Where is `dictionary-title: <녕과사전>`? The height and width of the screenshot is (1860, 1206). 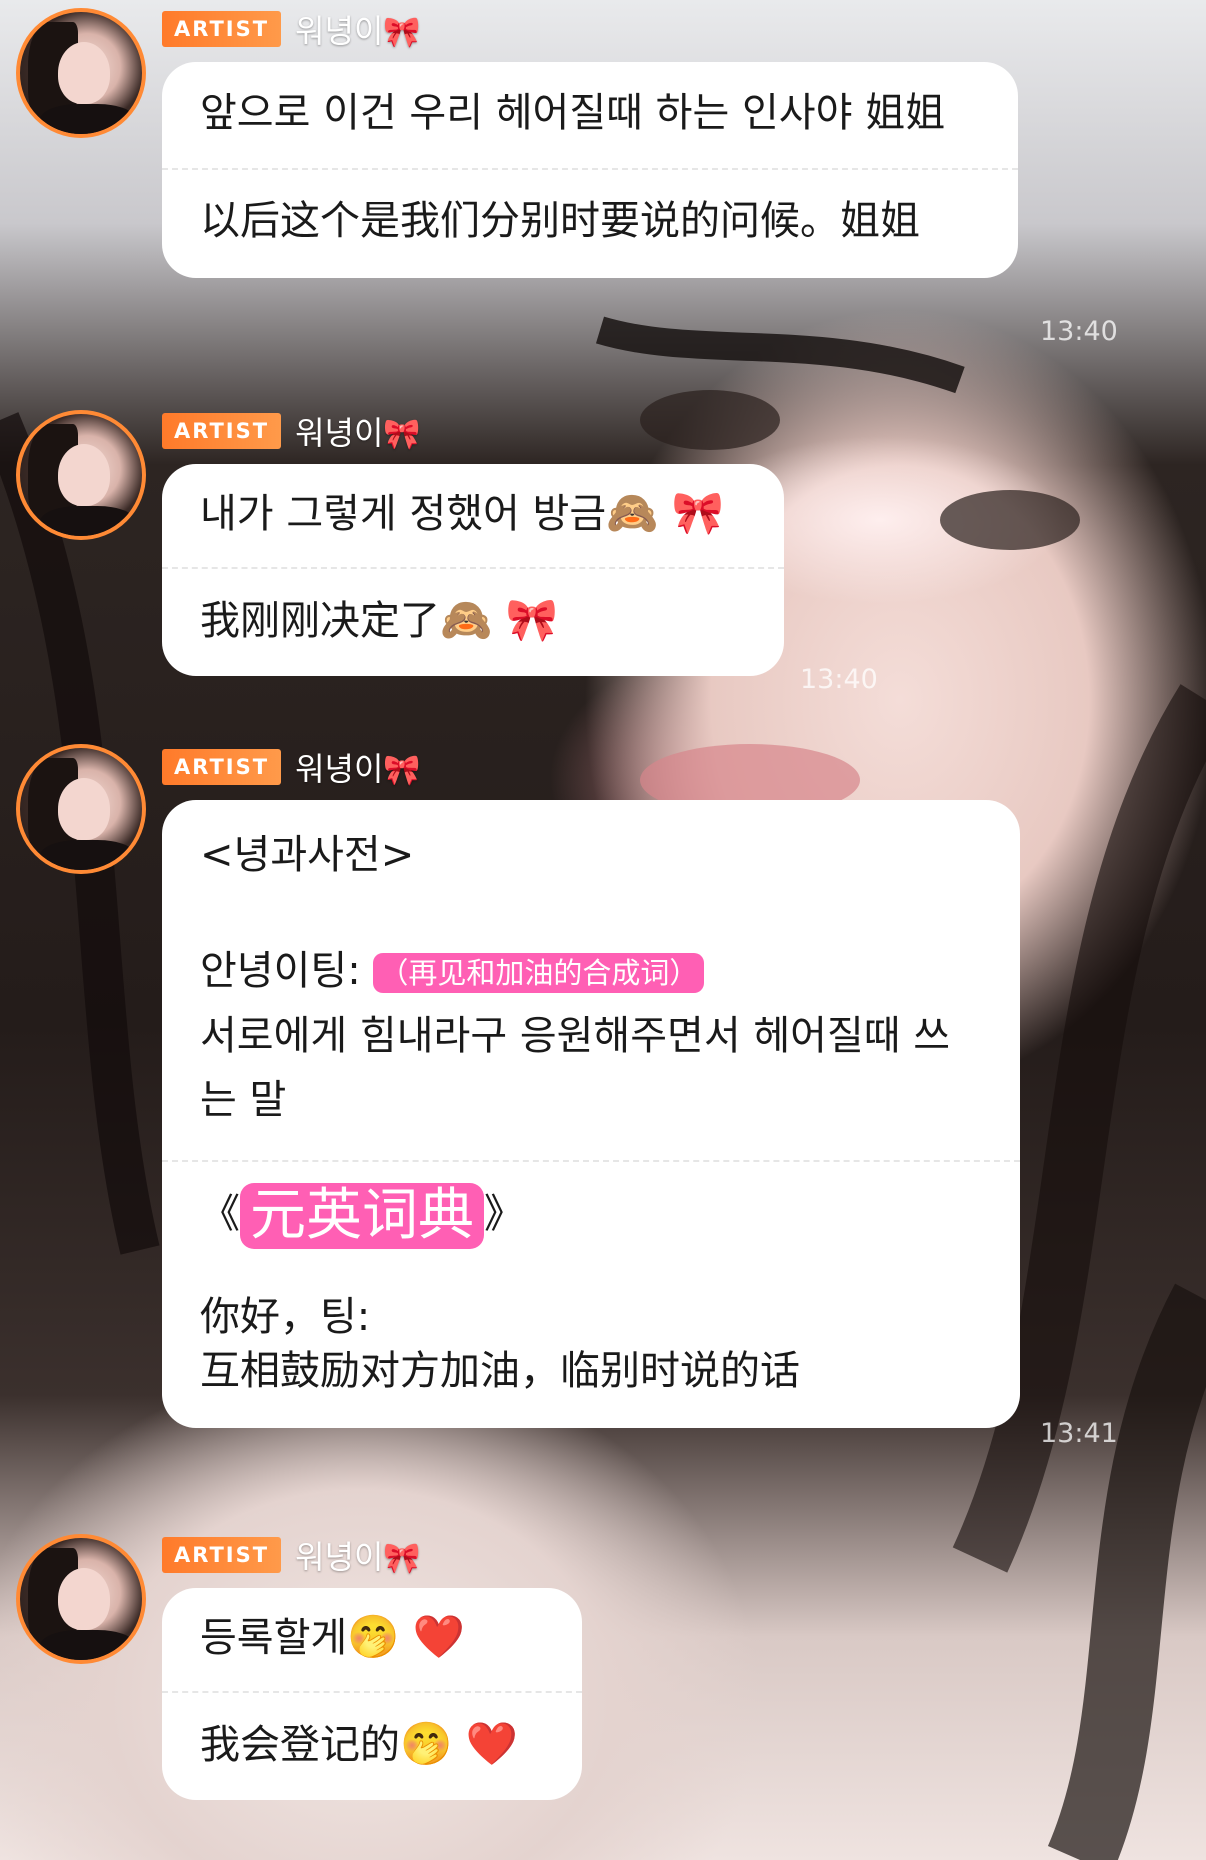
dictionary-title: <녕과사전> is located at coordinates (307, 855).